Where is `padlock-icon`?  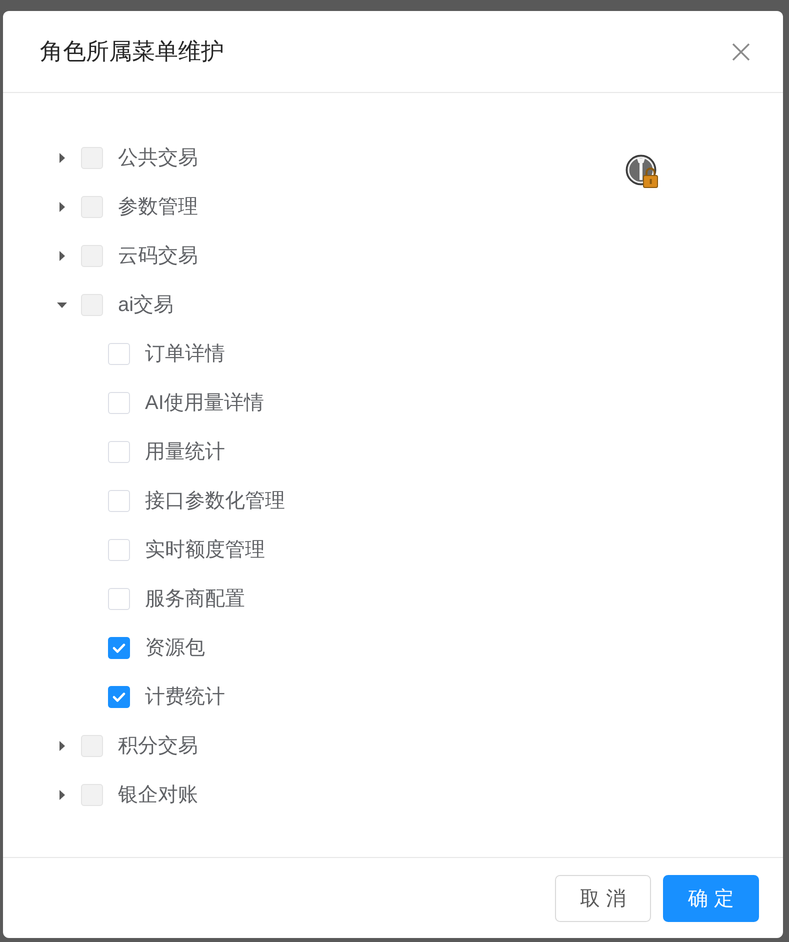 padlock-icon is located at coordinates (643, 172).